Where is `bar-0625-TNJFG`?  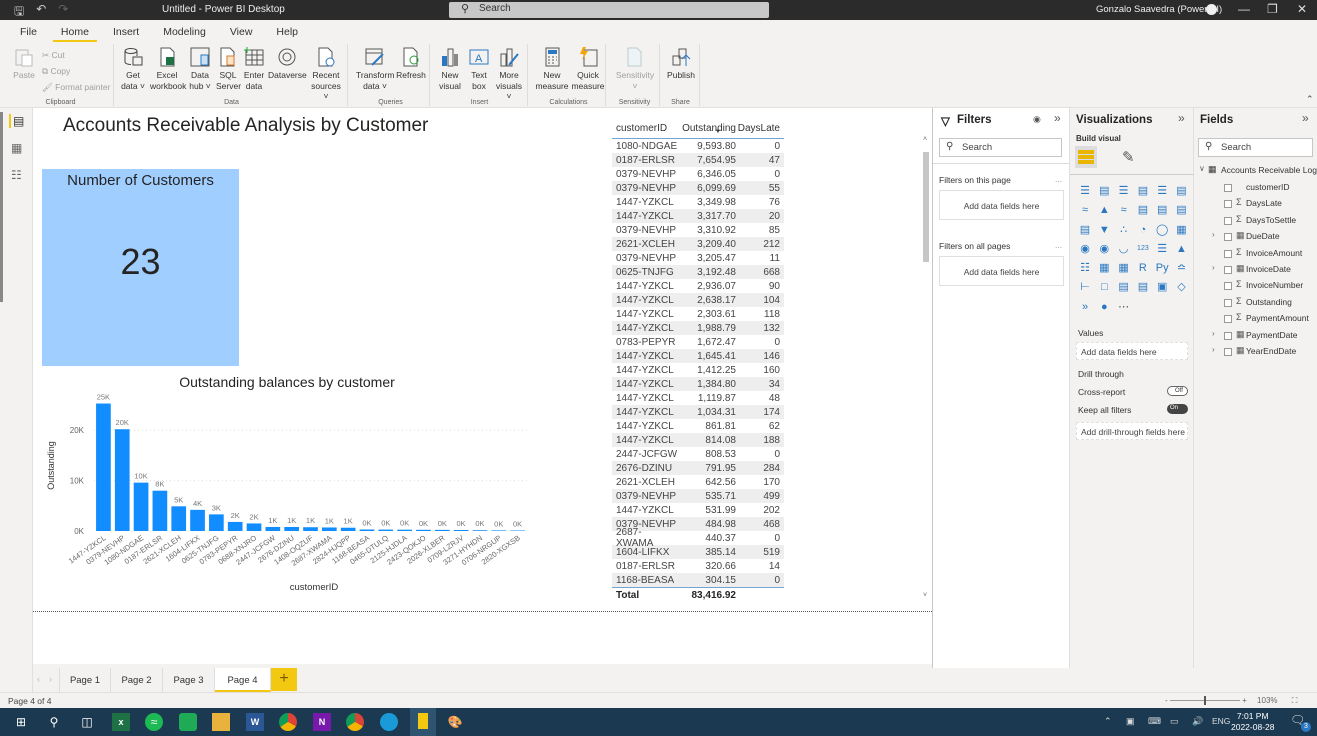 bar-0625-TNJFG is located at coordinates (216, 522).